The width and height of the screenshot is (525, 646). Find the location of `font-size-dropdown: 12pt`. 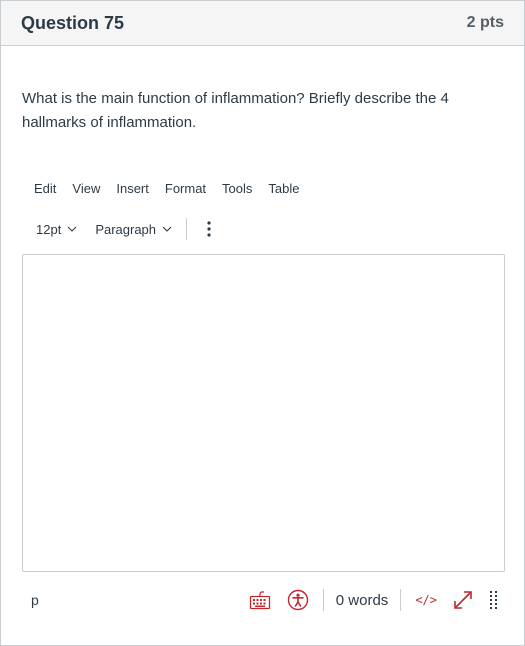

font-size-dropdown: 12pt is located at coordinates (56, 229).